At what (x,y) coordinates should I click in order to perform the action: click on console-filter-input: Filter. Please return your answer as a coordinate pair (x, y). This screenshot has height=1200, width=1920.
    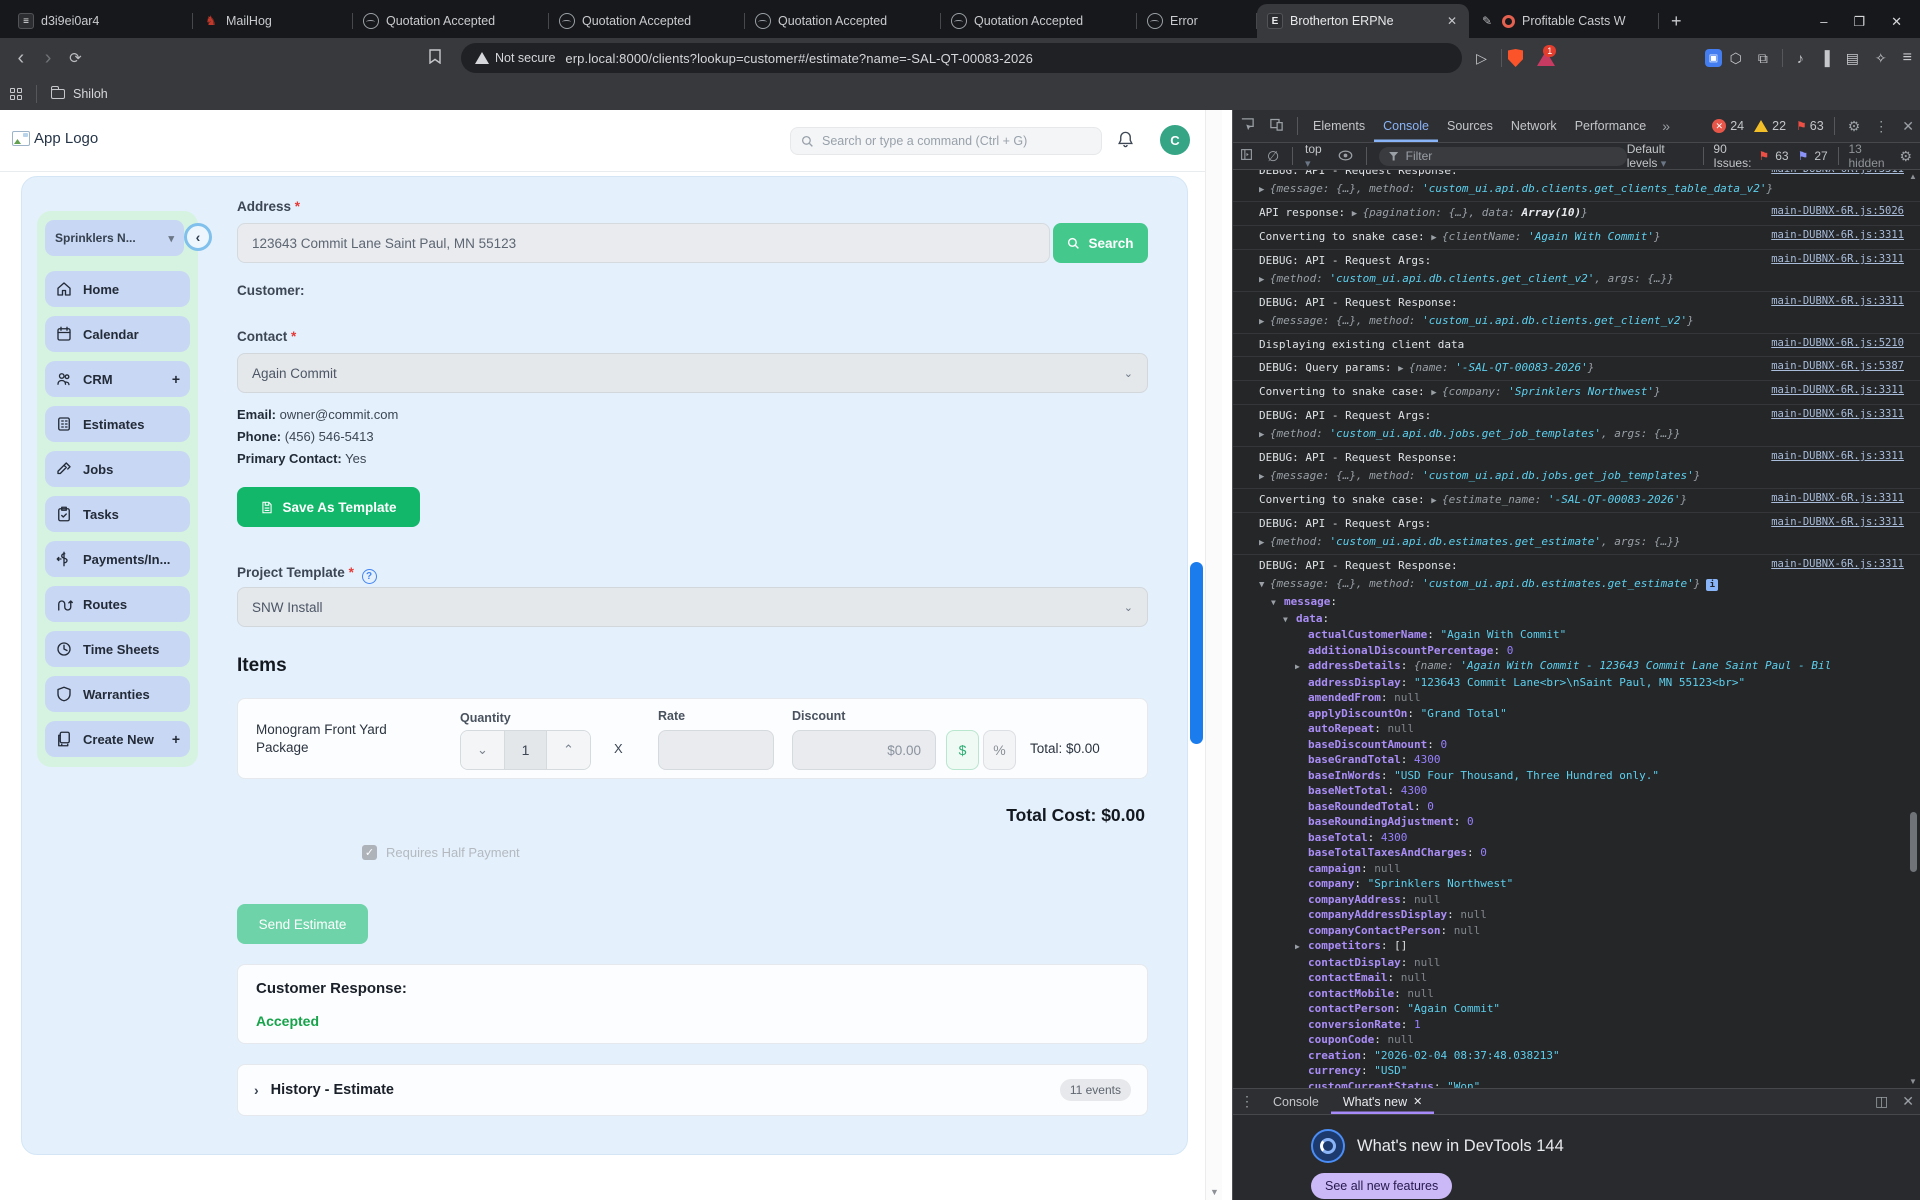
    Looking at the image, I should click on (1502, 156).